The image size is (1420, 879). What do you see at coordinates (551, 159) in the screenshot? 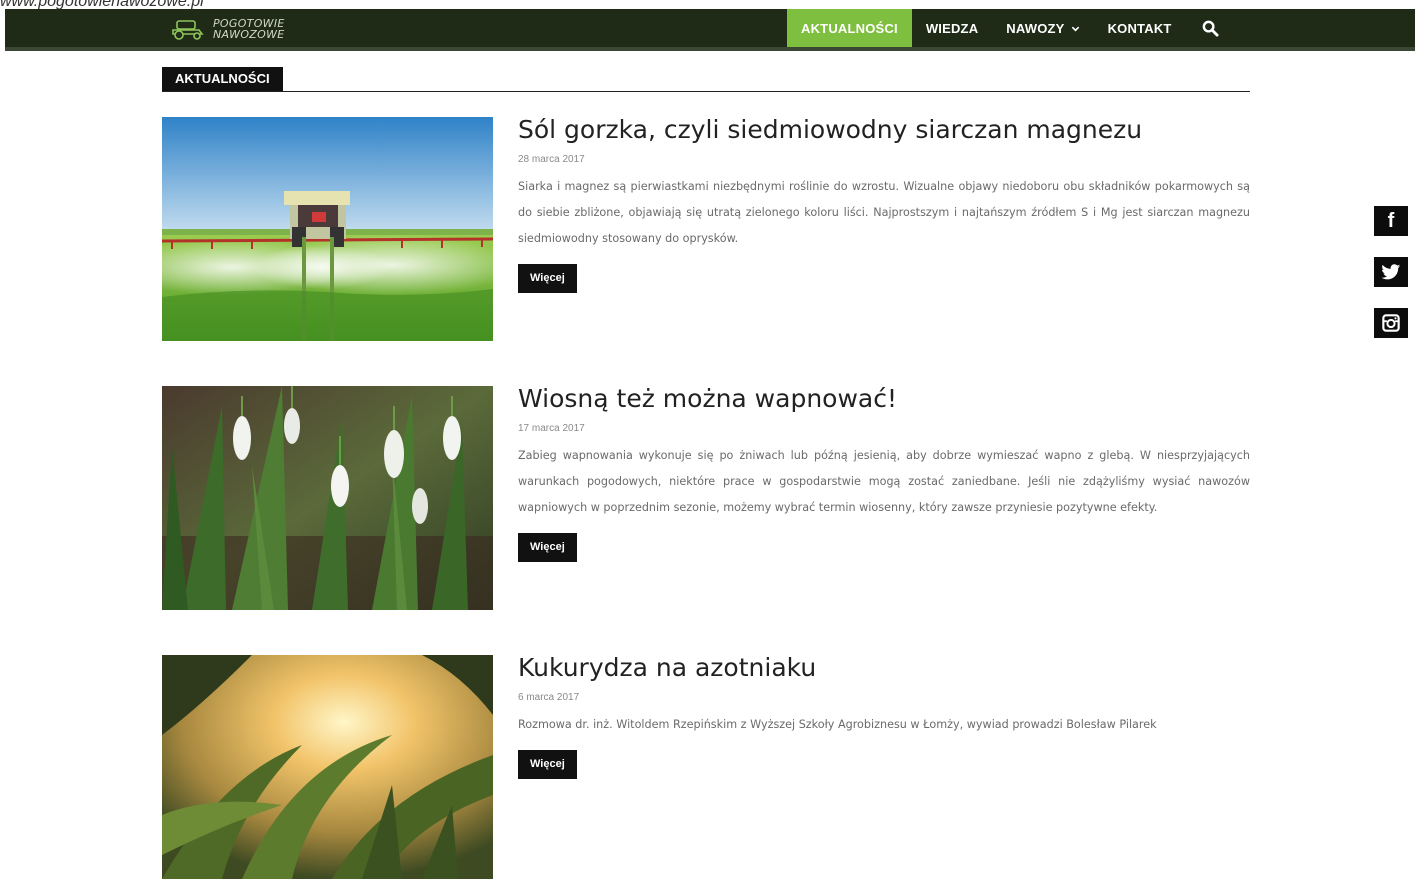
I see `post-date: 28 marca 2017` at bounding box center [551, 159].